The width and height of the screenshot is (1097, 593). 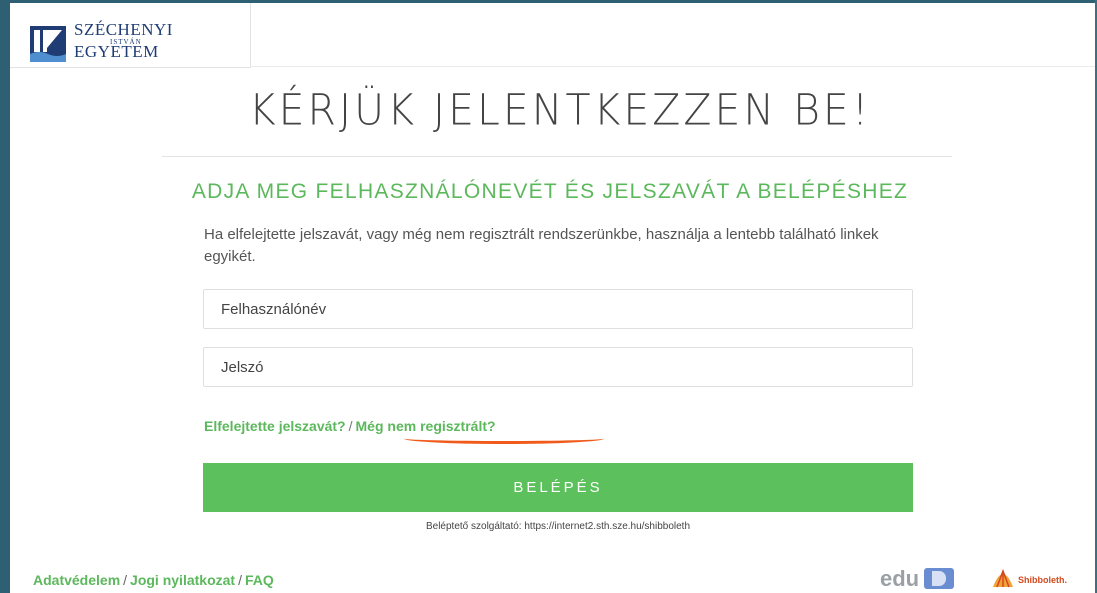 I want to click on privacy-link: Adatvédelem, so click(x=76, y=580).